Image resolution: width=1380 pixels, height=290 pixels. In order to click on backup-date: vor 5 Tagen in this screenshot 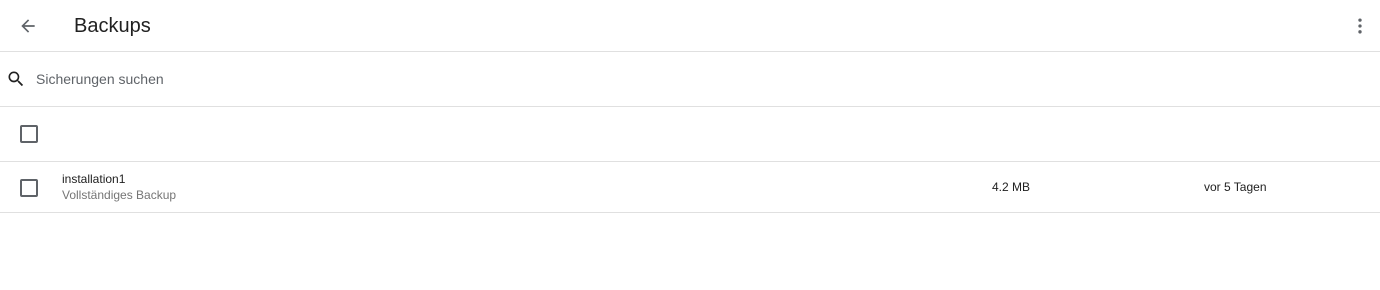, I will do `click(1235, 187)`.